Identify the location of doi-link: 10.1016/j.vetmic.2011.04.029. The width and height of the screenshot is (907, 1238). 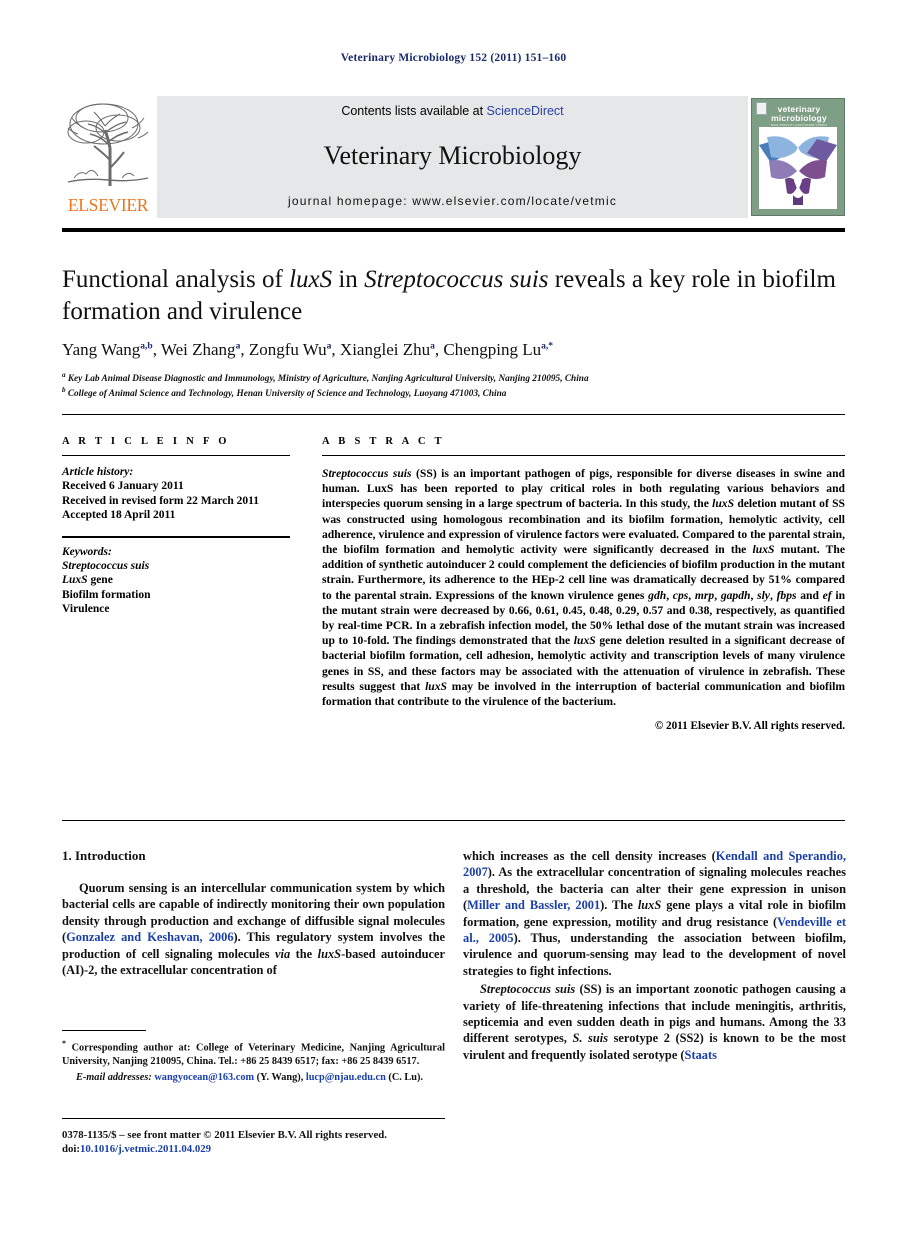
(145, 1149).